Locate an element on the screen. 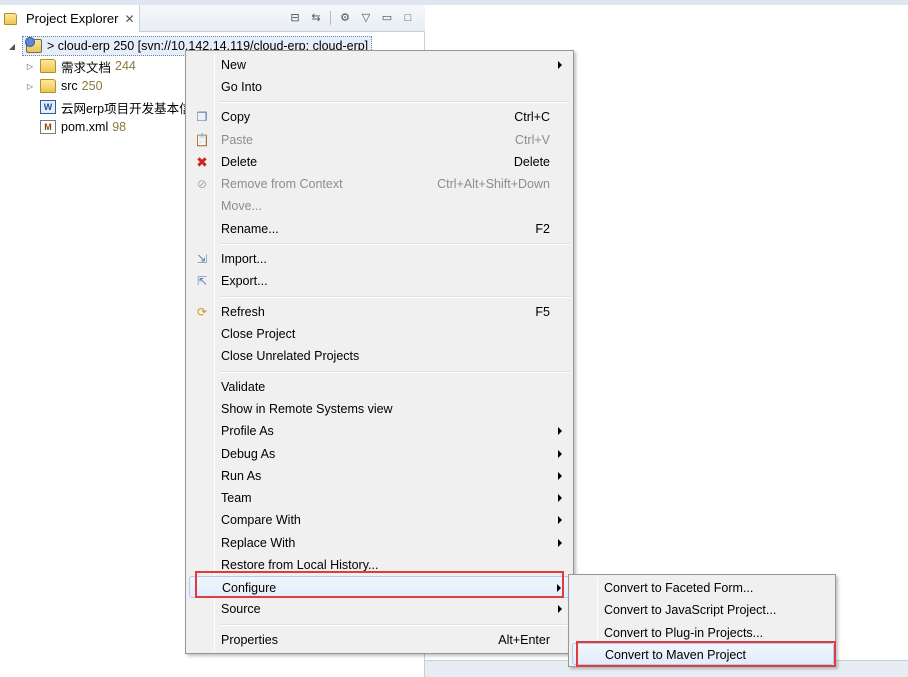 This screenshot has width=908, height=677. menu-label: Configure is located at coordinates (249, 588).